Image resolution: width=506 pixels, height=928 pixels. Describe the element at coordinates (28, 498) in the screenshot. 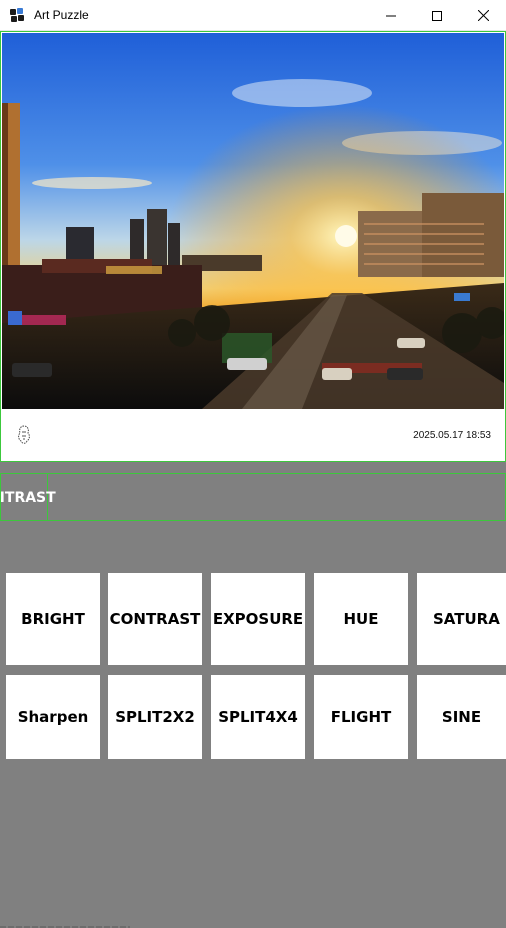

I see `current-filter-label: CONTRAST` at that location.